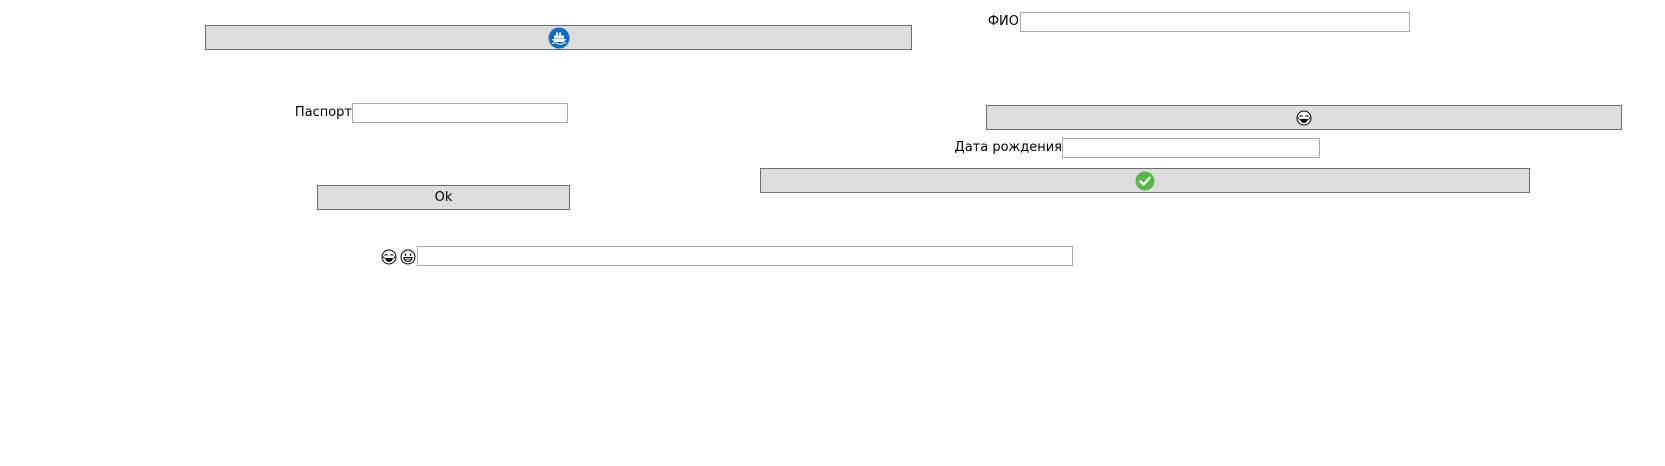 This screenshot has height=466, width=1665. I want to click on passport-field, so click(460, 113).